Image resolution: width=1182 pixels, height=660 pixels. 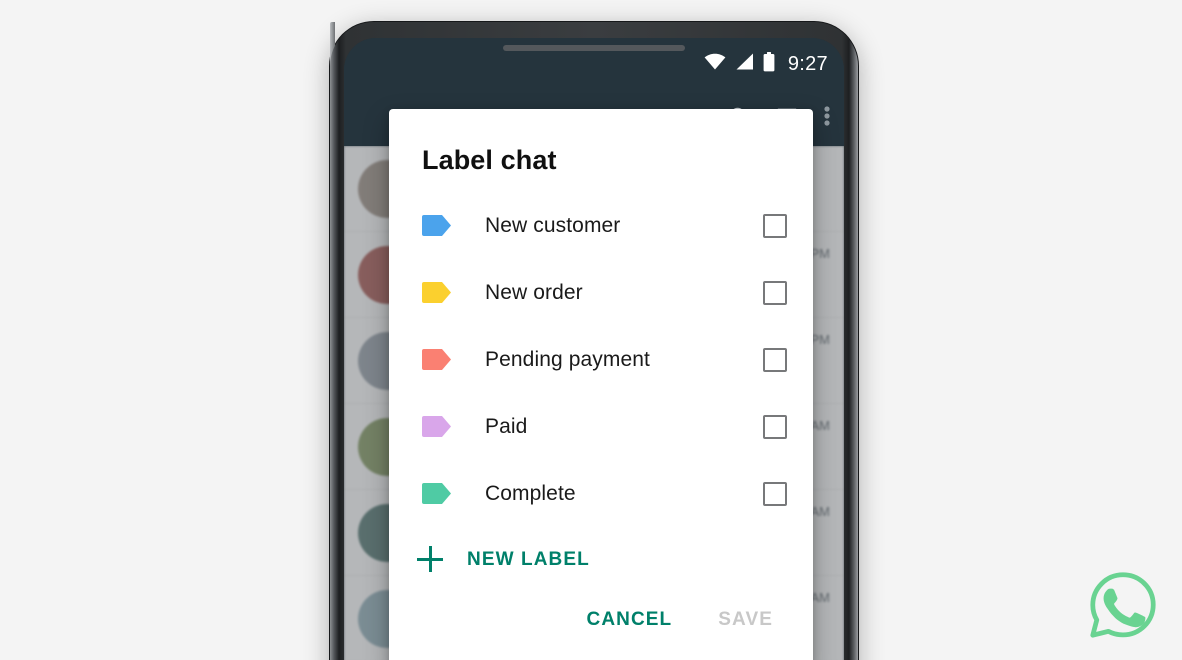 What do you see at coordinates (744, 64) in the screenshot?
I see `signal-icon` at bounding box center [744, 64].